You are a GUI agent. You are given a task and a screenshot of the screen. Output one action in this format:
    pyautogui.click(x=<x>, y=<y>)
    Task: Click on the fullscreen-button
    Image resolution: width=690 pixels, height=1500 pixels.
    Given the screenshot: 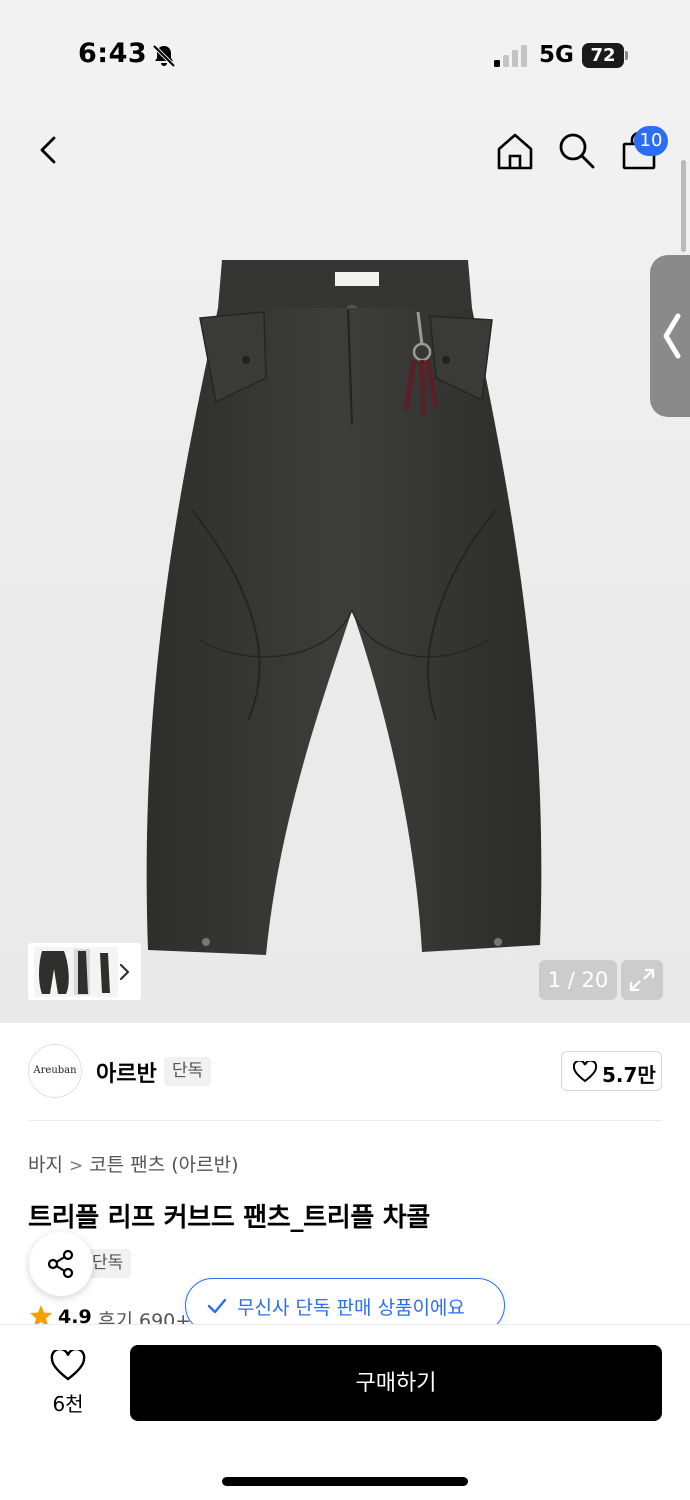 What is the action you would take?
    pyautogui.click(x=642, y=980)
    